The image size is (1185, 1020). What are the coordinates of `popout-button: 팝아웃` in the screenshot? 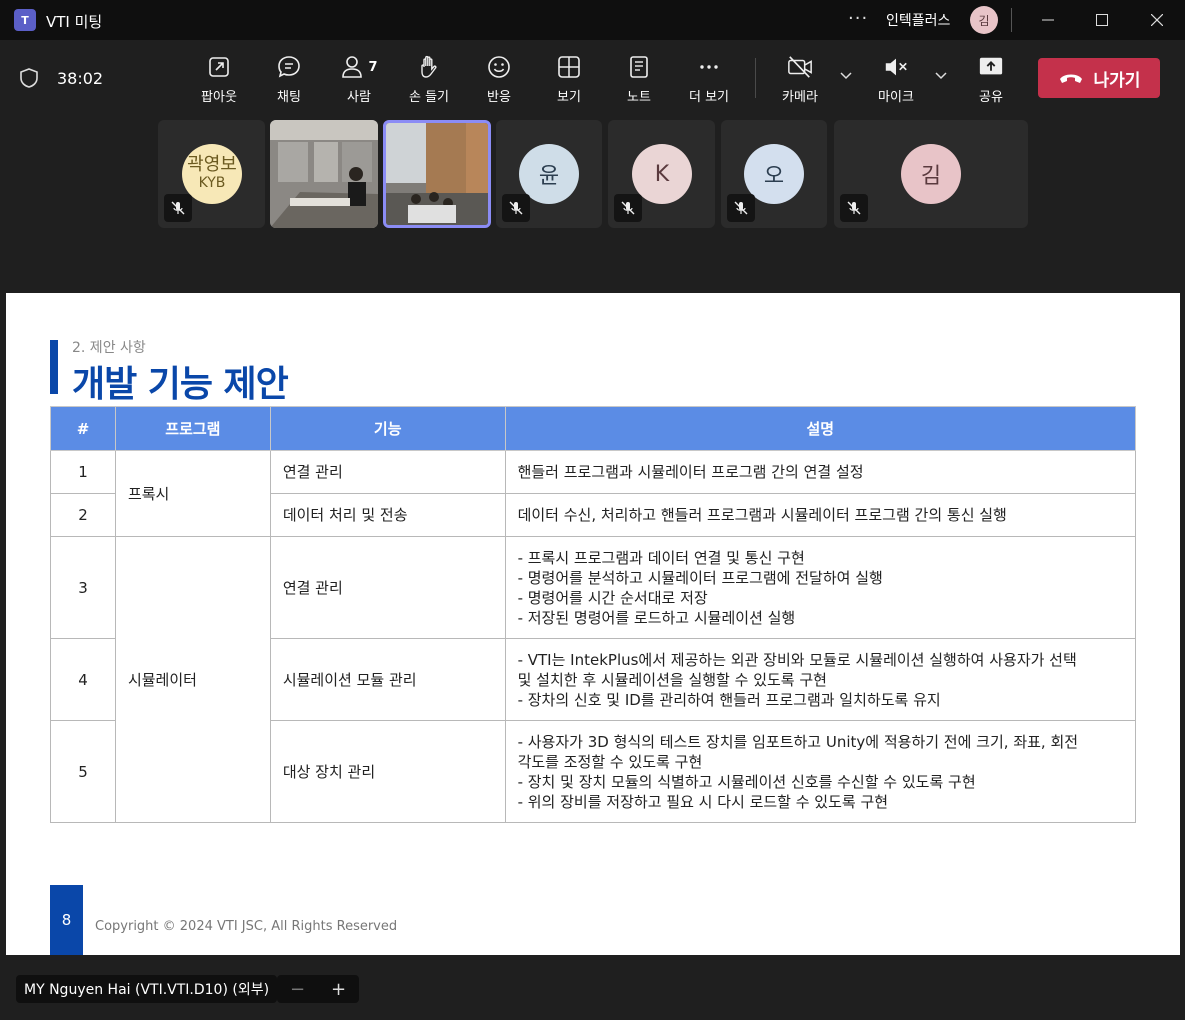 It's located at (219, 80).